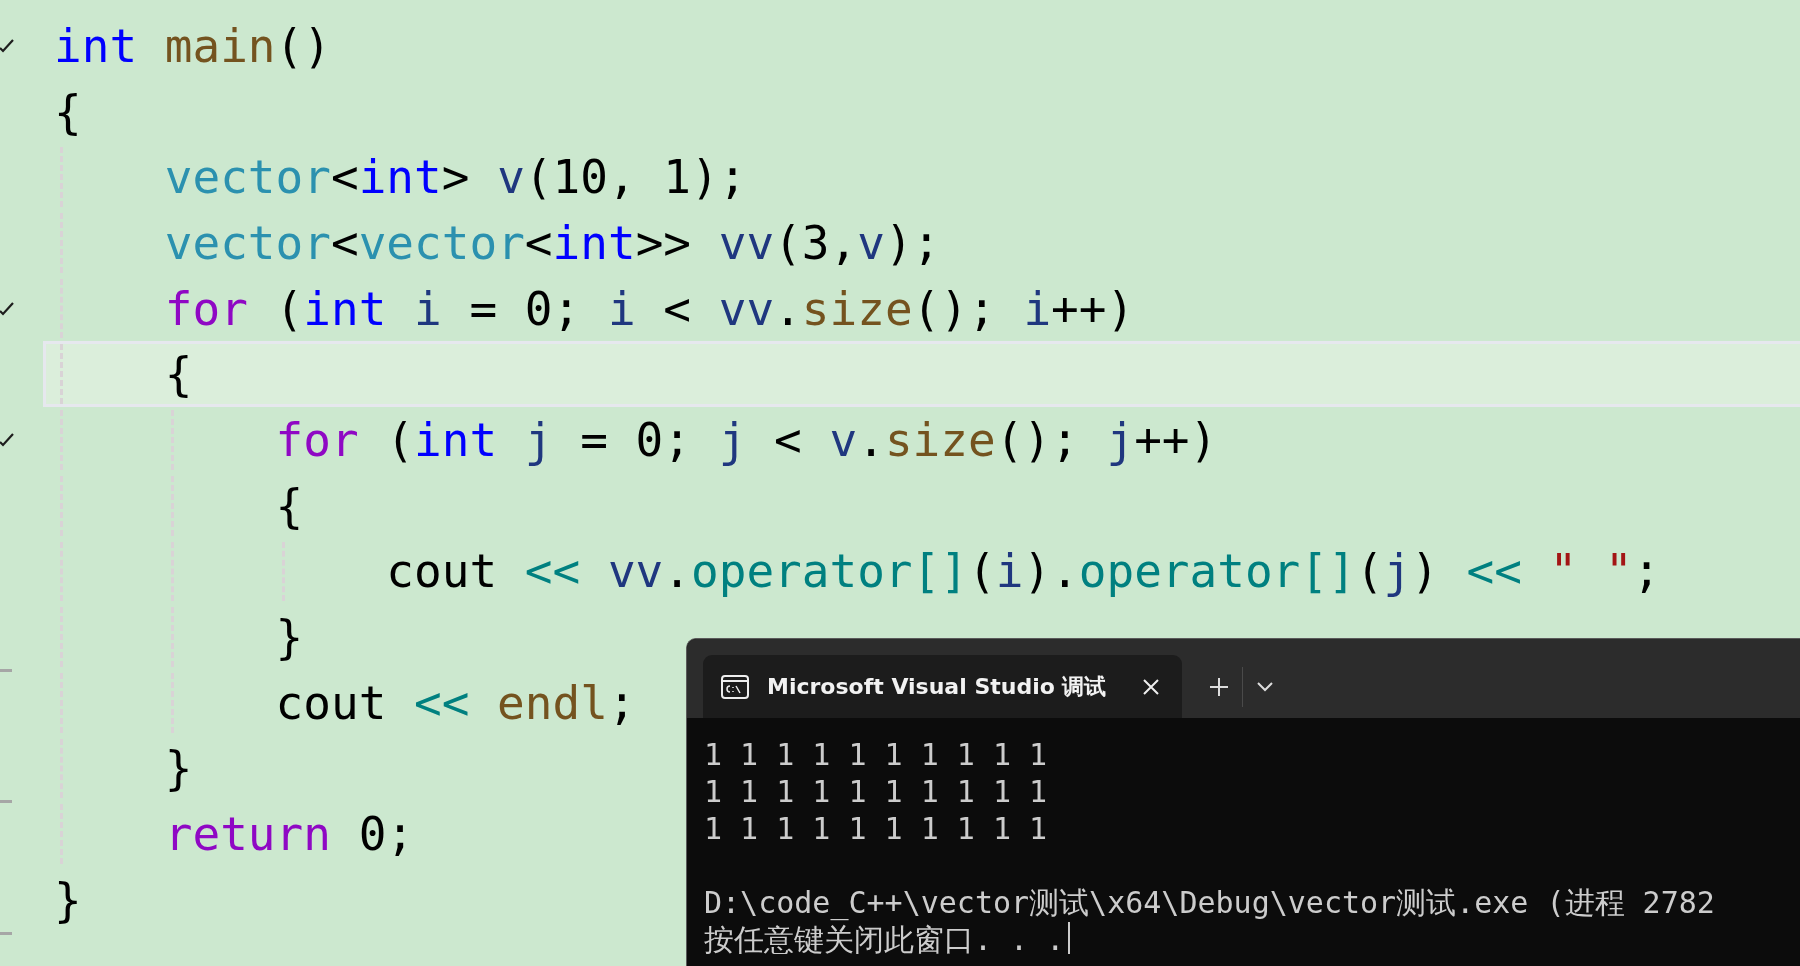 The width and height of the screenshot is (1800, 966). I want to click on tab-title: Microsoft Visual Studio 调试, so click(937, 686).